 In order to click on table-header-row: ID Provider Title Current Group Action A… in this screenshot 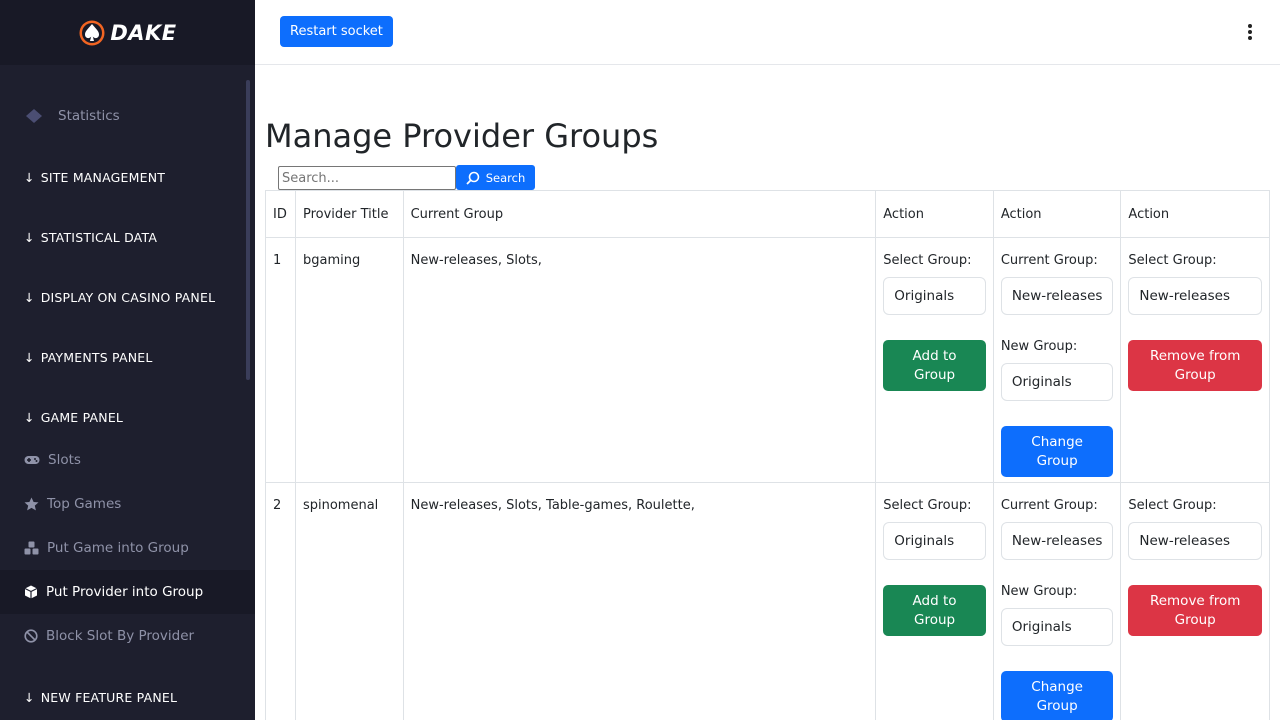, I will do `click(767, 214)`.